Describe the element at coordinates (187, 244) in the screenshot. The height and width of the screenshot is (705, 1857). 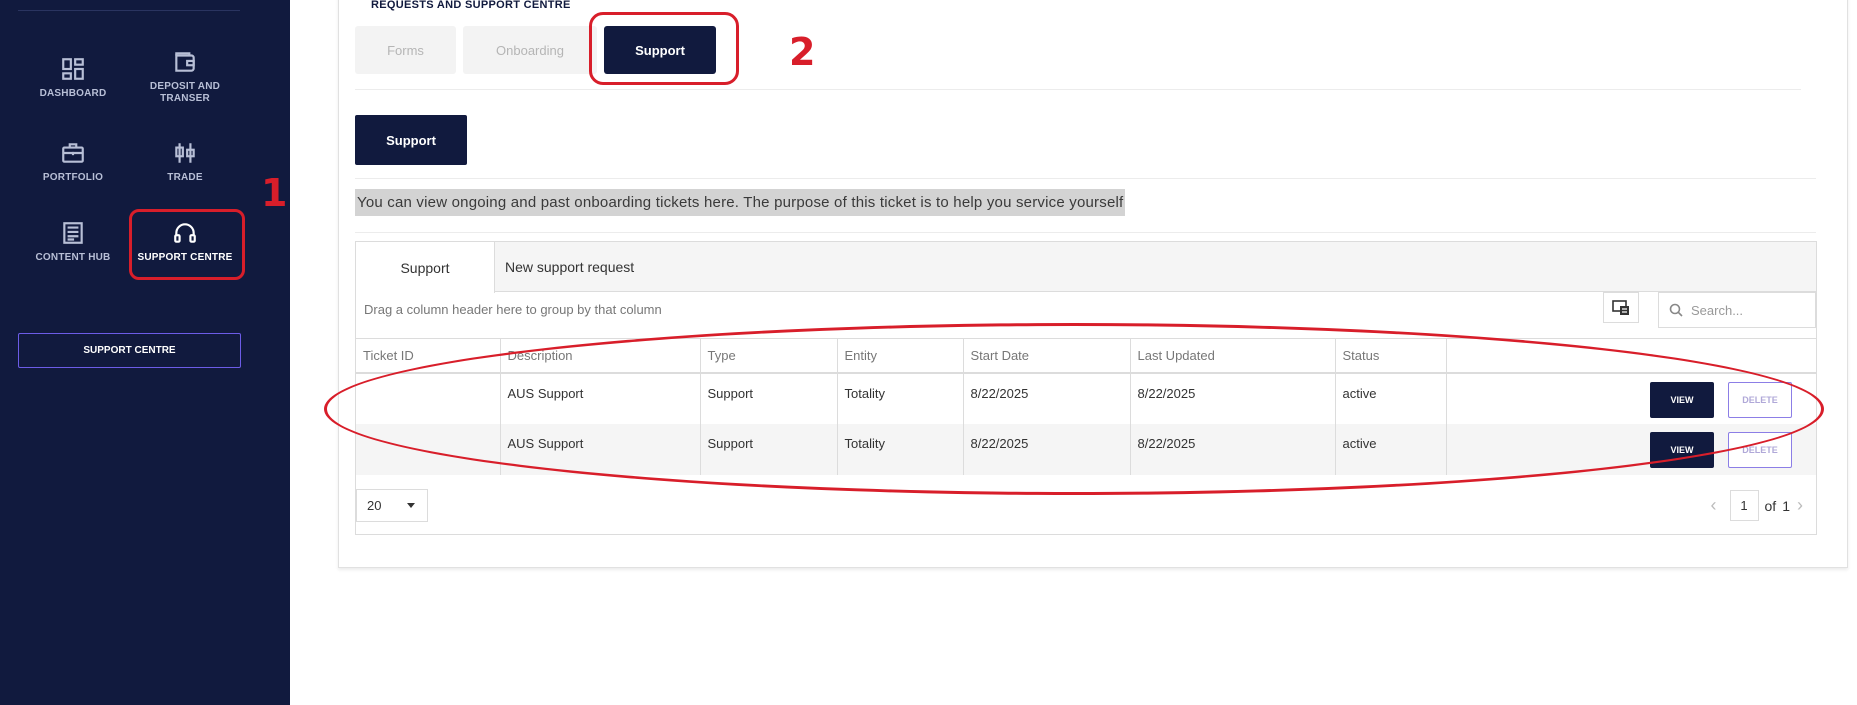
I see `annotation-box-support-centre` at that location.